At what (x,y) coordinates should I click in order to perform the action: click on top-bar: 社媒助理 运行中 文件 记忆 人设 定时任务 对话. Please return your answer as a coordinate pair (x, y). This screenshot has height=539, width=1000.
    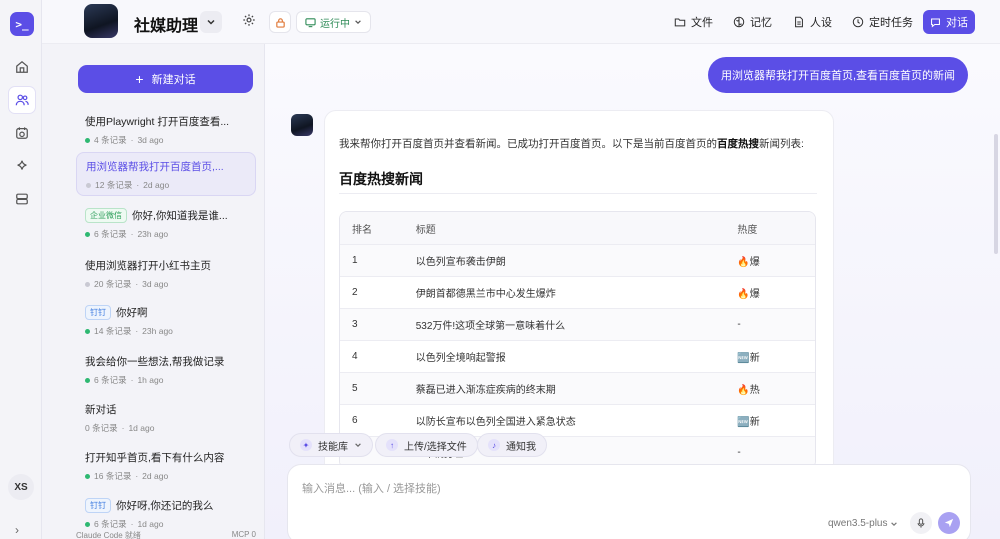
    Looking at the image, I should click on (521, 22).